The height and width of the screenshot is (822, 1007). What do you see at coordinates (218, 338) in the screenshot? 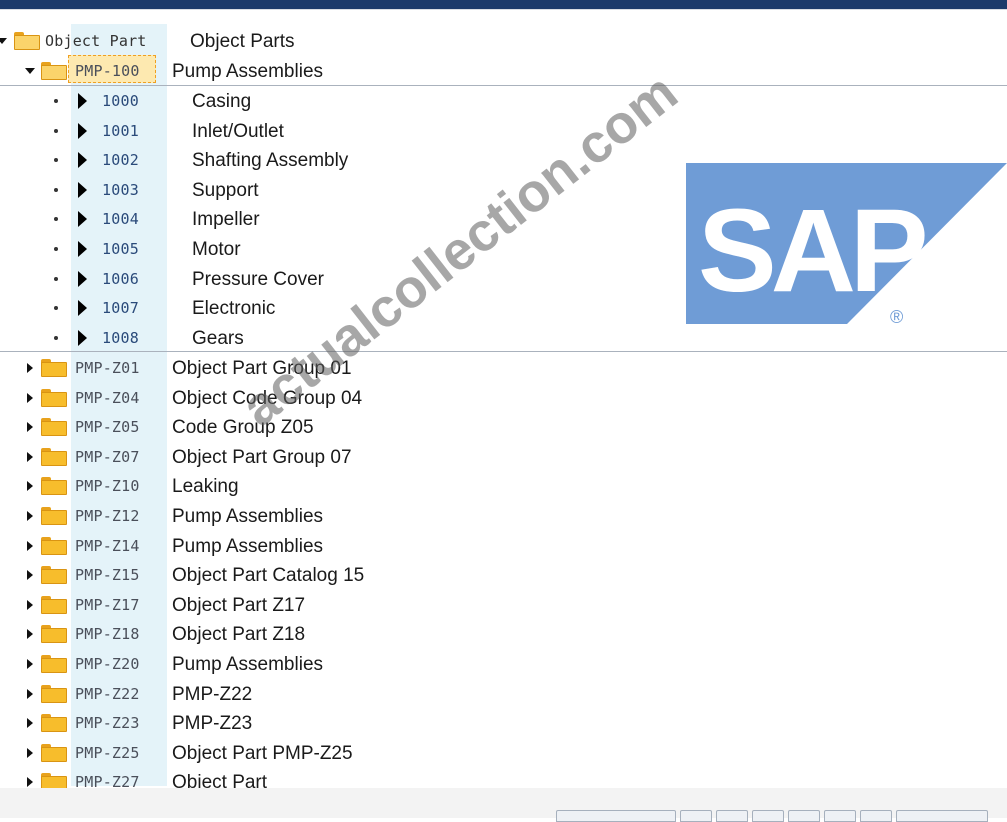
I see `node-label: Gears` at bounding box center [218, 338].